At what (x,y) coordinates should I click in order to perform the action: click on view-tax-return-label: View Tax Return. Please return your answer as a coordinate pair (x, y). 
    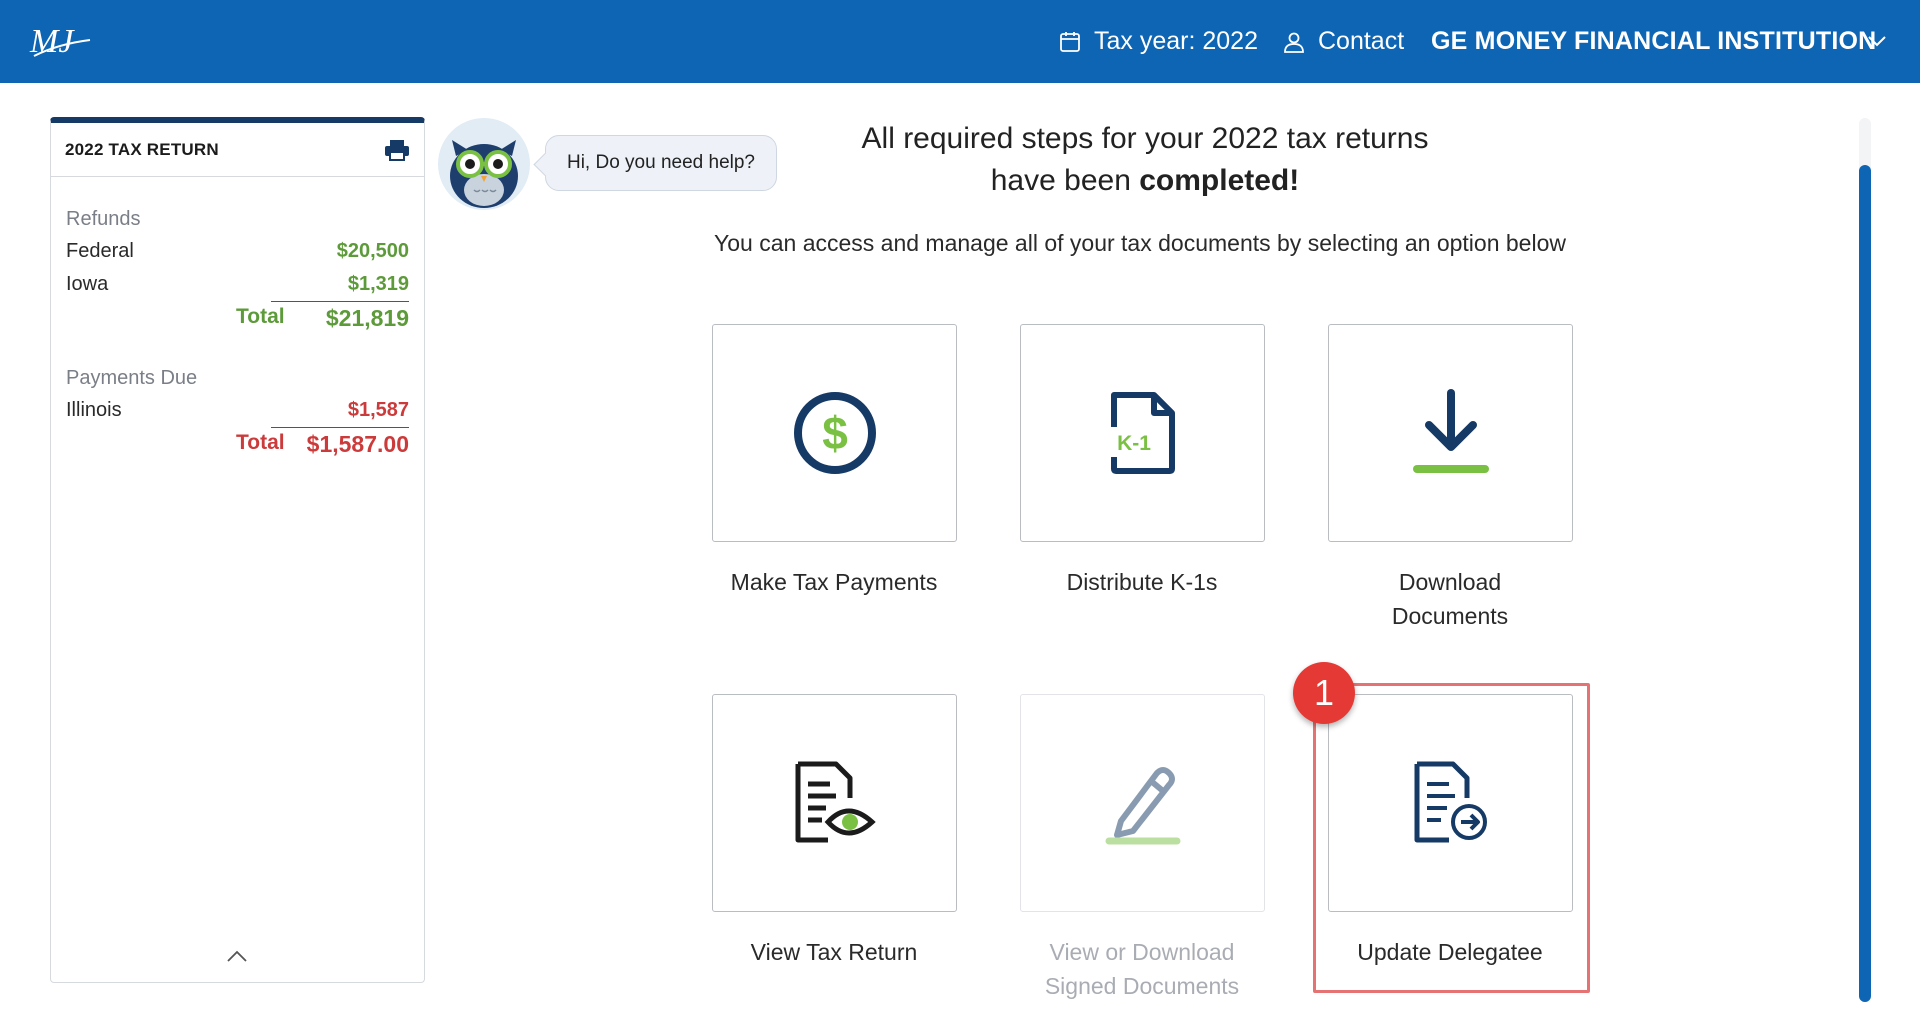
    Looking at the image, I should click on (834, 952).